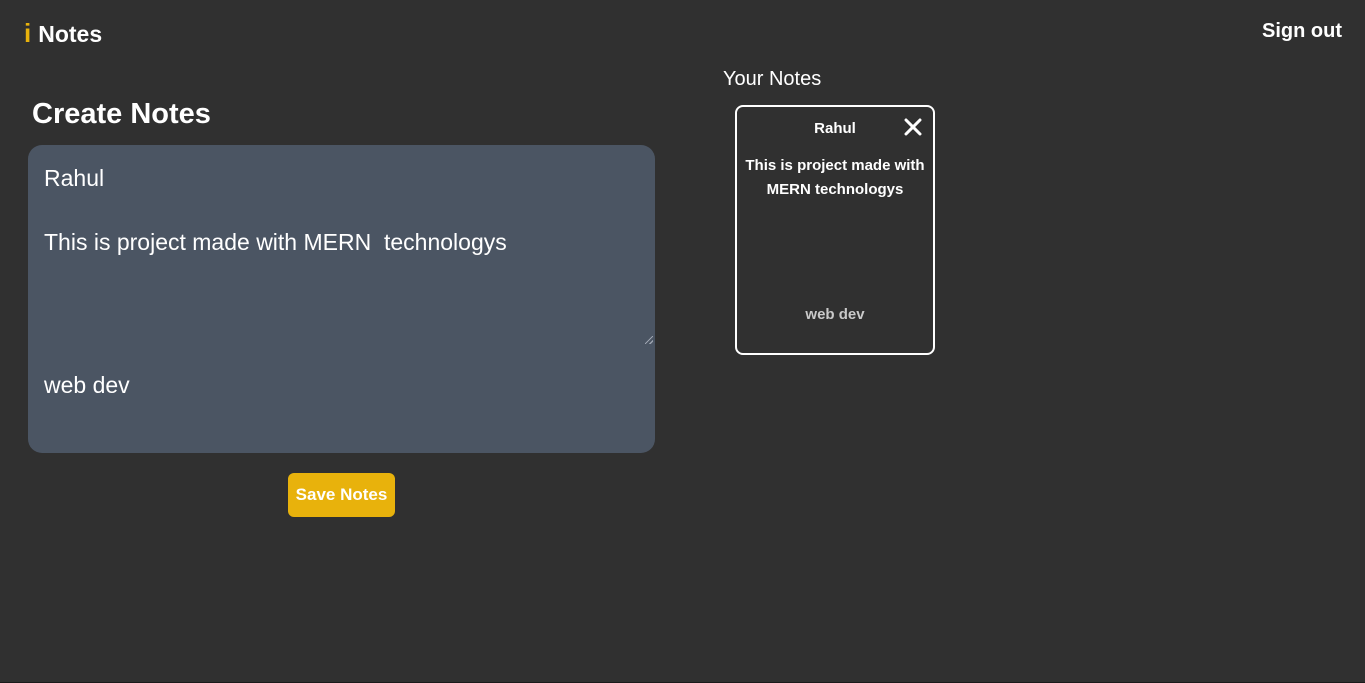 This screenshot has height=683, width=1365. What do you see at coordinates (772, 79) in the screenshot?
I see `your-notes-heading: Your Notes` at bounding box center [772, 79].